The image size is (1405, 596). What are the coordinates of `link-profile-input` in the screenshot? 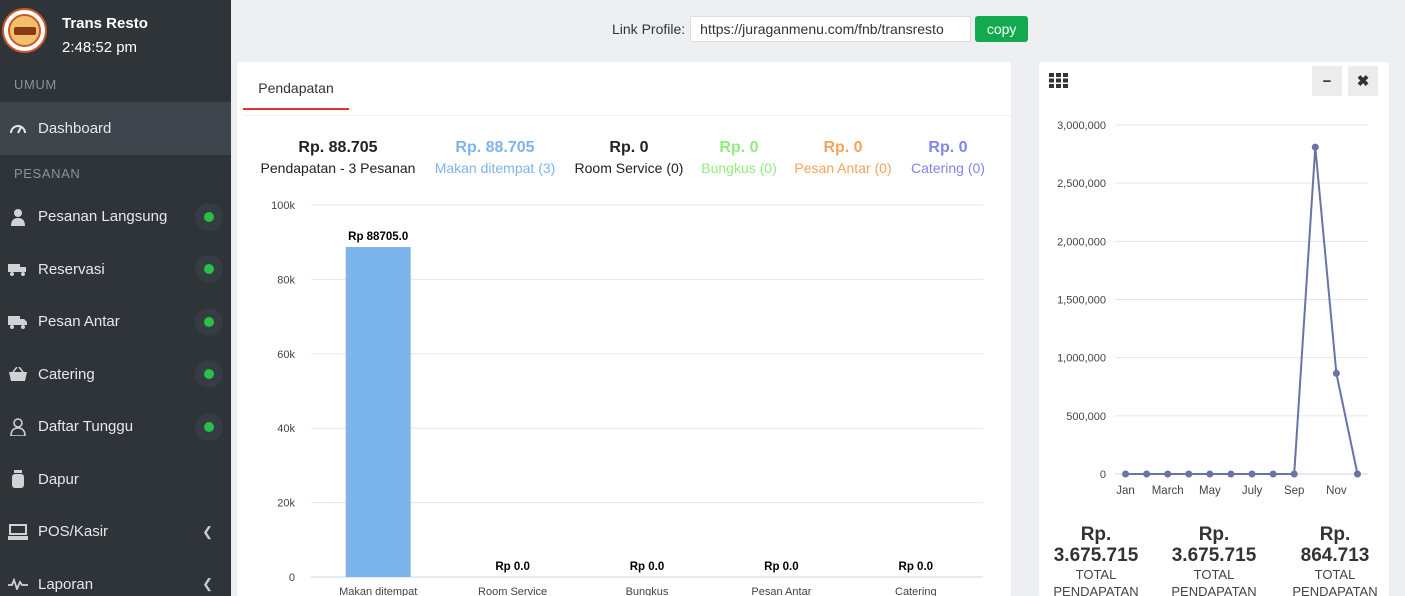 It's located at (831, 29).